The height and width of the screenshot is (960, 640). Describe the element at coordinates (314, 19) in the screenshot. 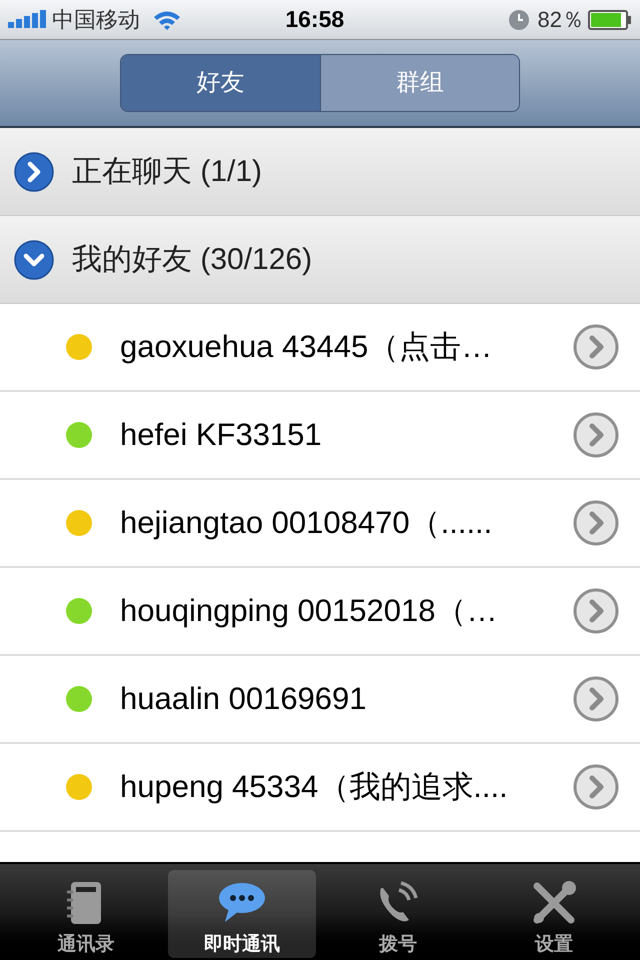

I see `clock-time: 16:58` at that location.